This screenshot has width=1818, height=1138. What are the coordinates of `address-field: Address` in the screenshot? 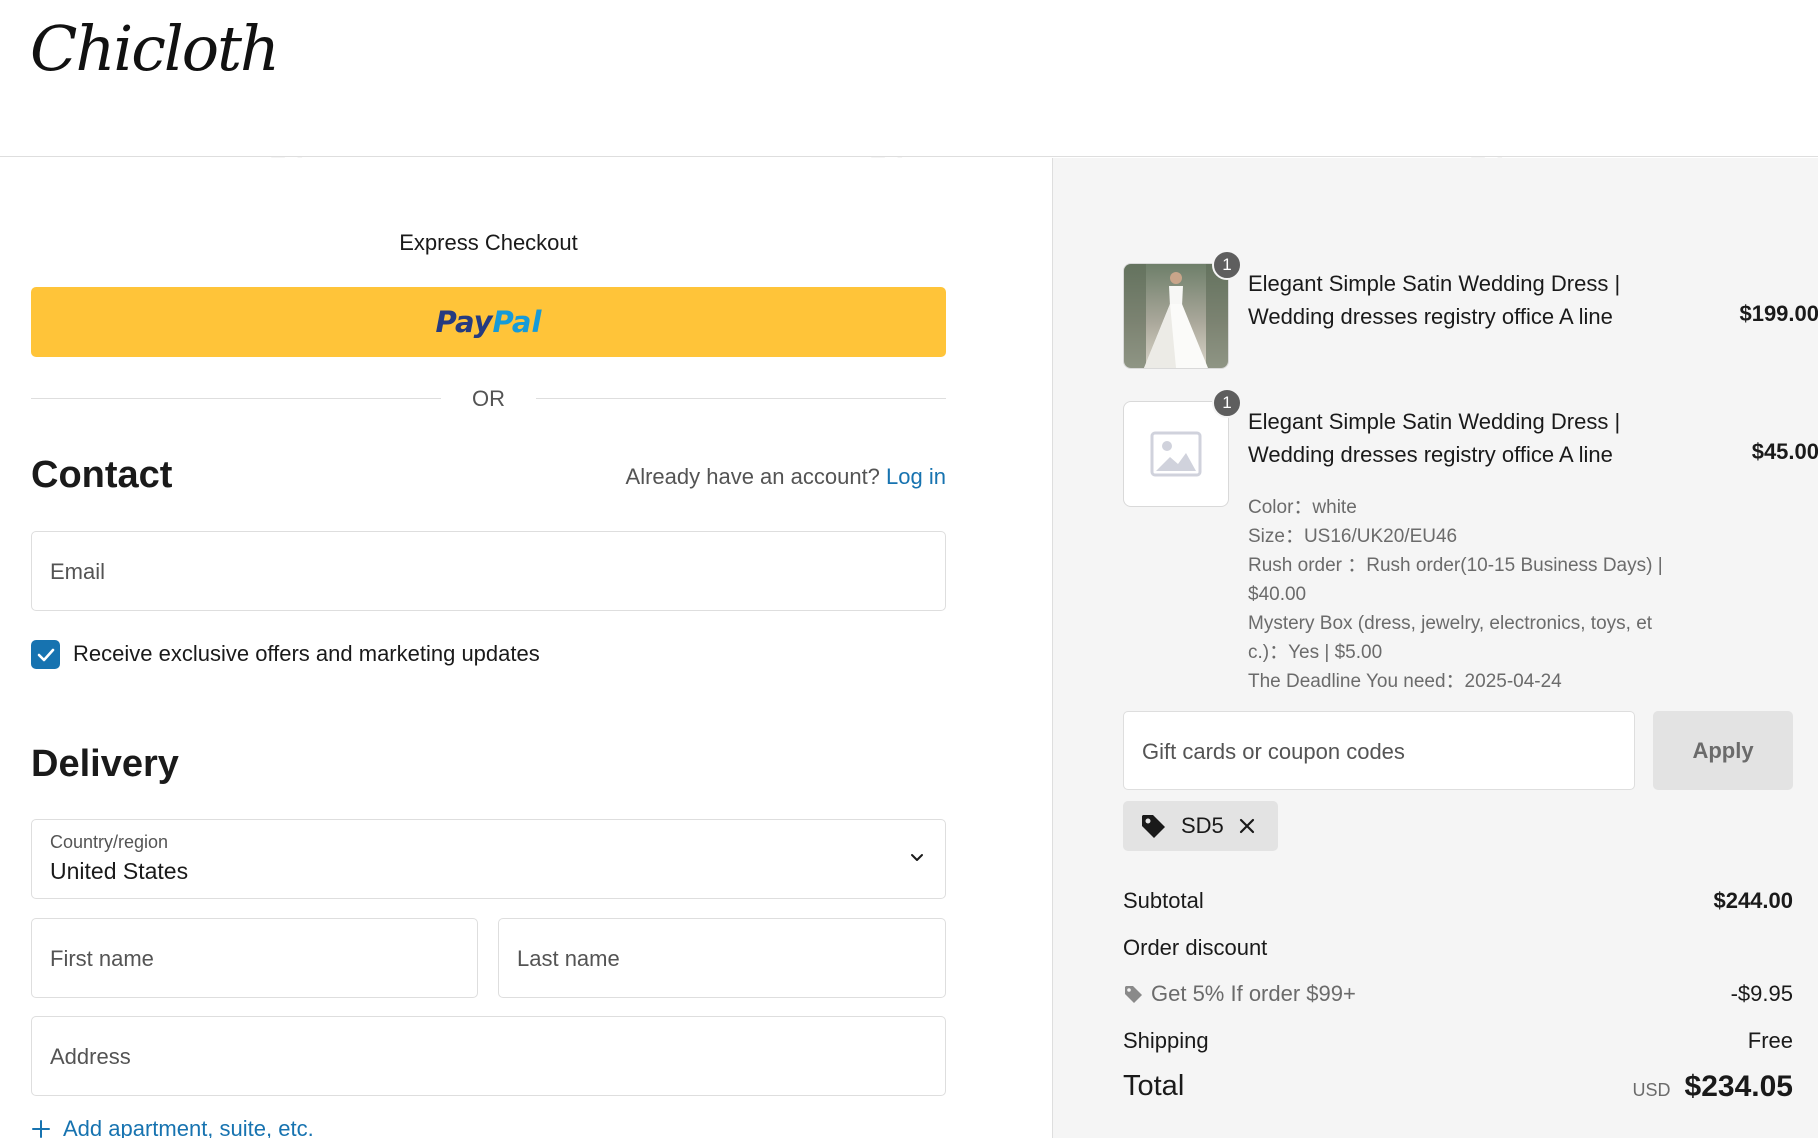 It's located at (488, 1056).